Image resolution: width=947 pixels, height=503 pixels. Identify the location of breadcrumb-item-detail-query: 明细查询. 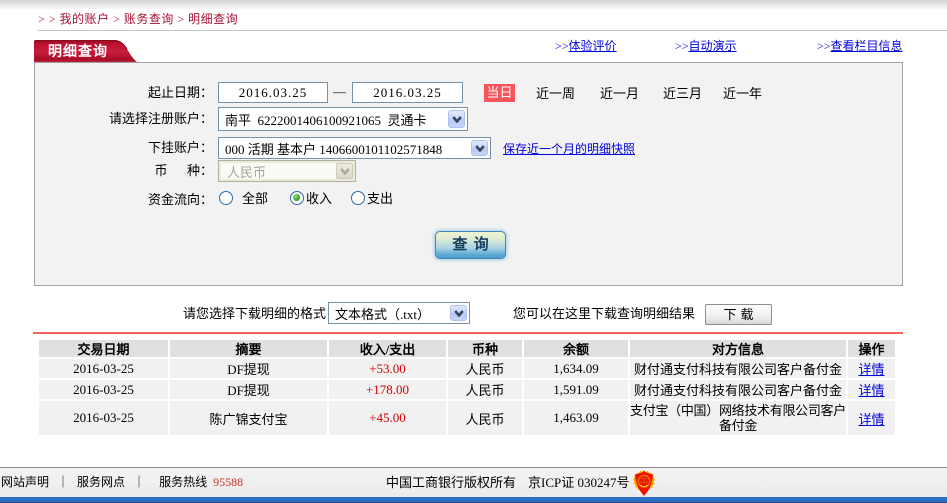
(213, 19).